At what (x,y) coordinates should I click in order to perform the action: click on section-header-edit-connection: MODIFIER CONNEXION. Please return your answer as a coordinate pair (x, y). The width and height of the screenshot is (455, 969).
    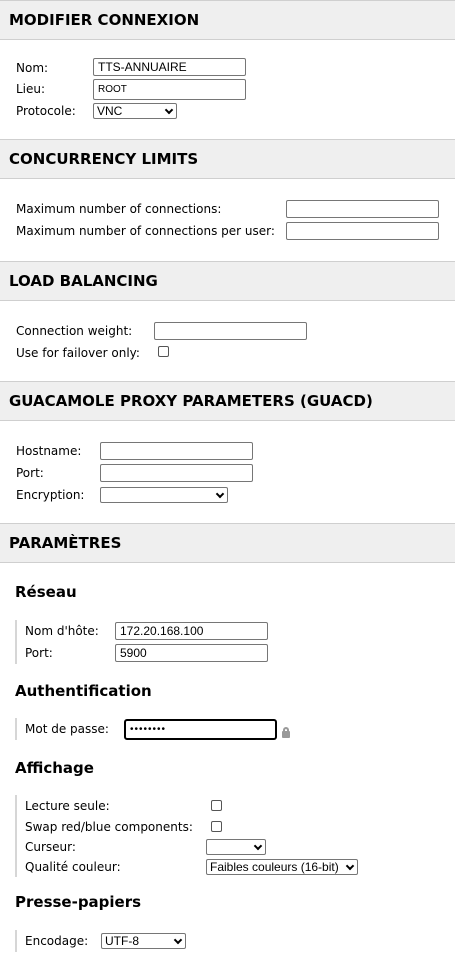
    Looking at the image, I should click on (227, 20).